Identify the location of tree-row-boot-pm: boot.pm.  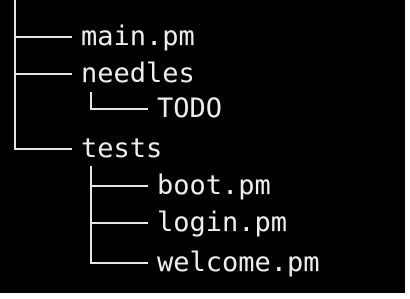
(202, 186).